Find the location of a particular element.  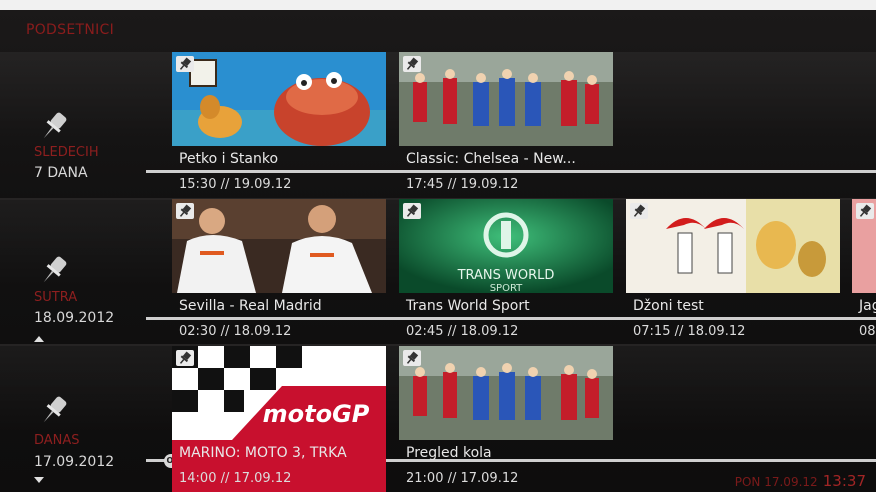

program-time: 14:00 // 17.09.12 is located at coordinates (235, 478).